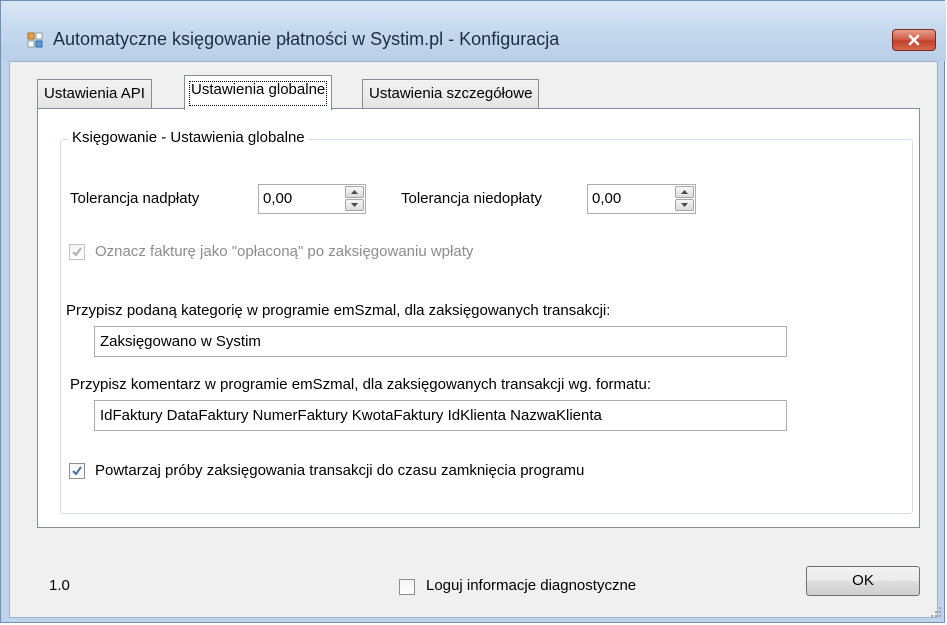 The height and width of the screenshot is (625, 947). What do you see at coordinates (440, 341) in the screenshot?
I see `category-input: Zaksięgowano w Systim` at bounding box center [440, 341].